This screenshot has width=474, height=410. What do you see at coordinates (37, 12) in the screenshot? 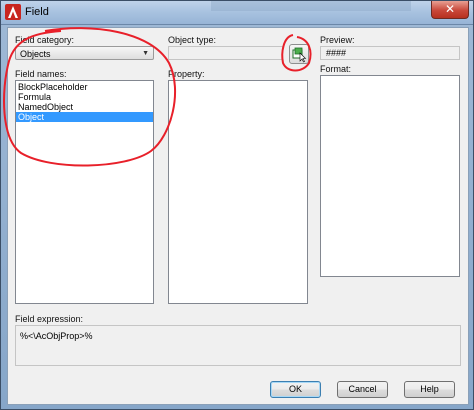
I see `dialog-title: Field` at bounding box center [37, 12].